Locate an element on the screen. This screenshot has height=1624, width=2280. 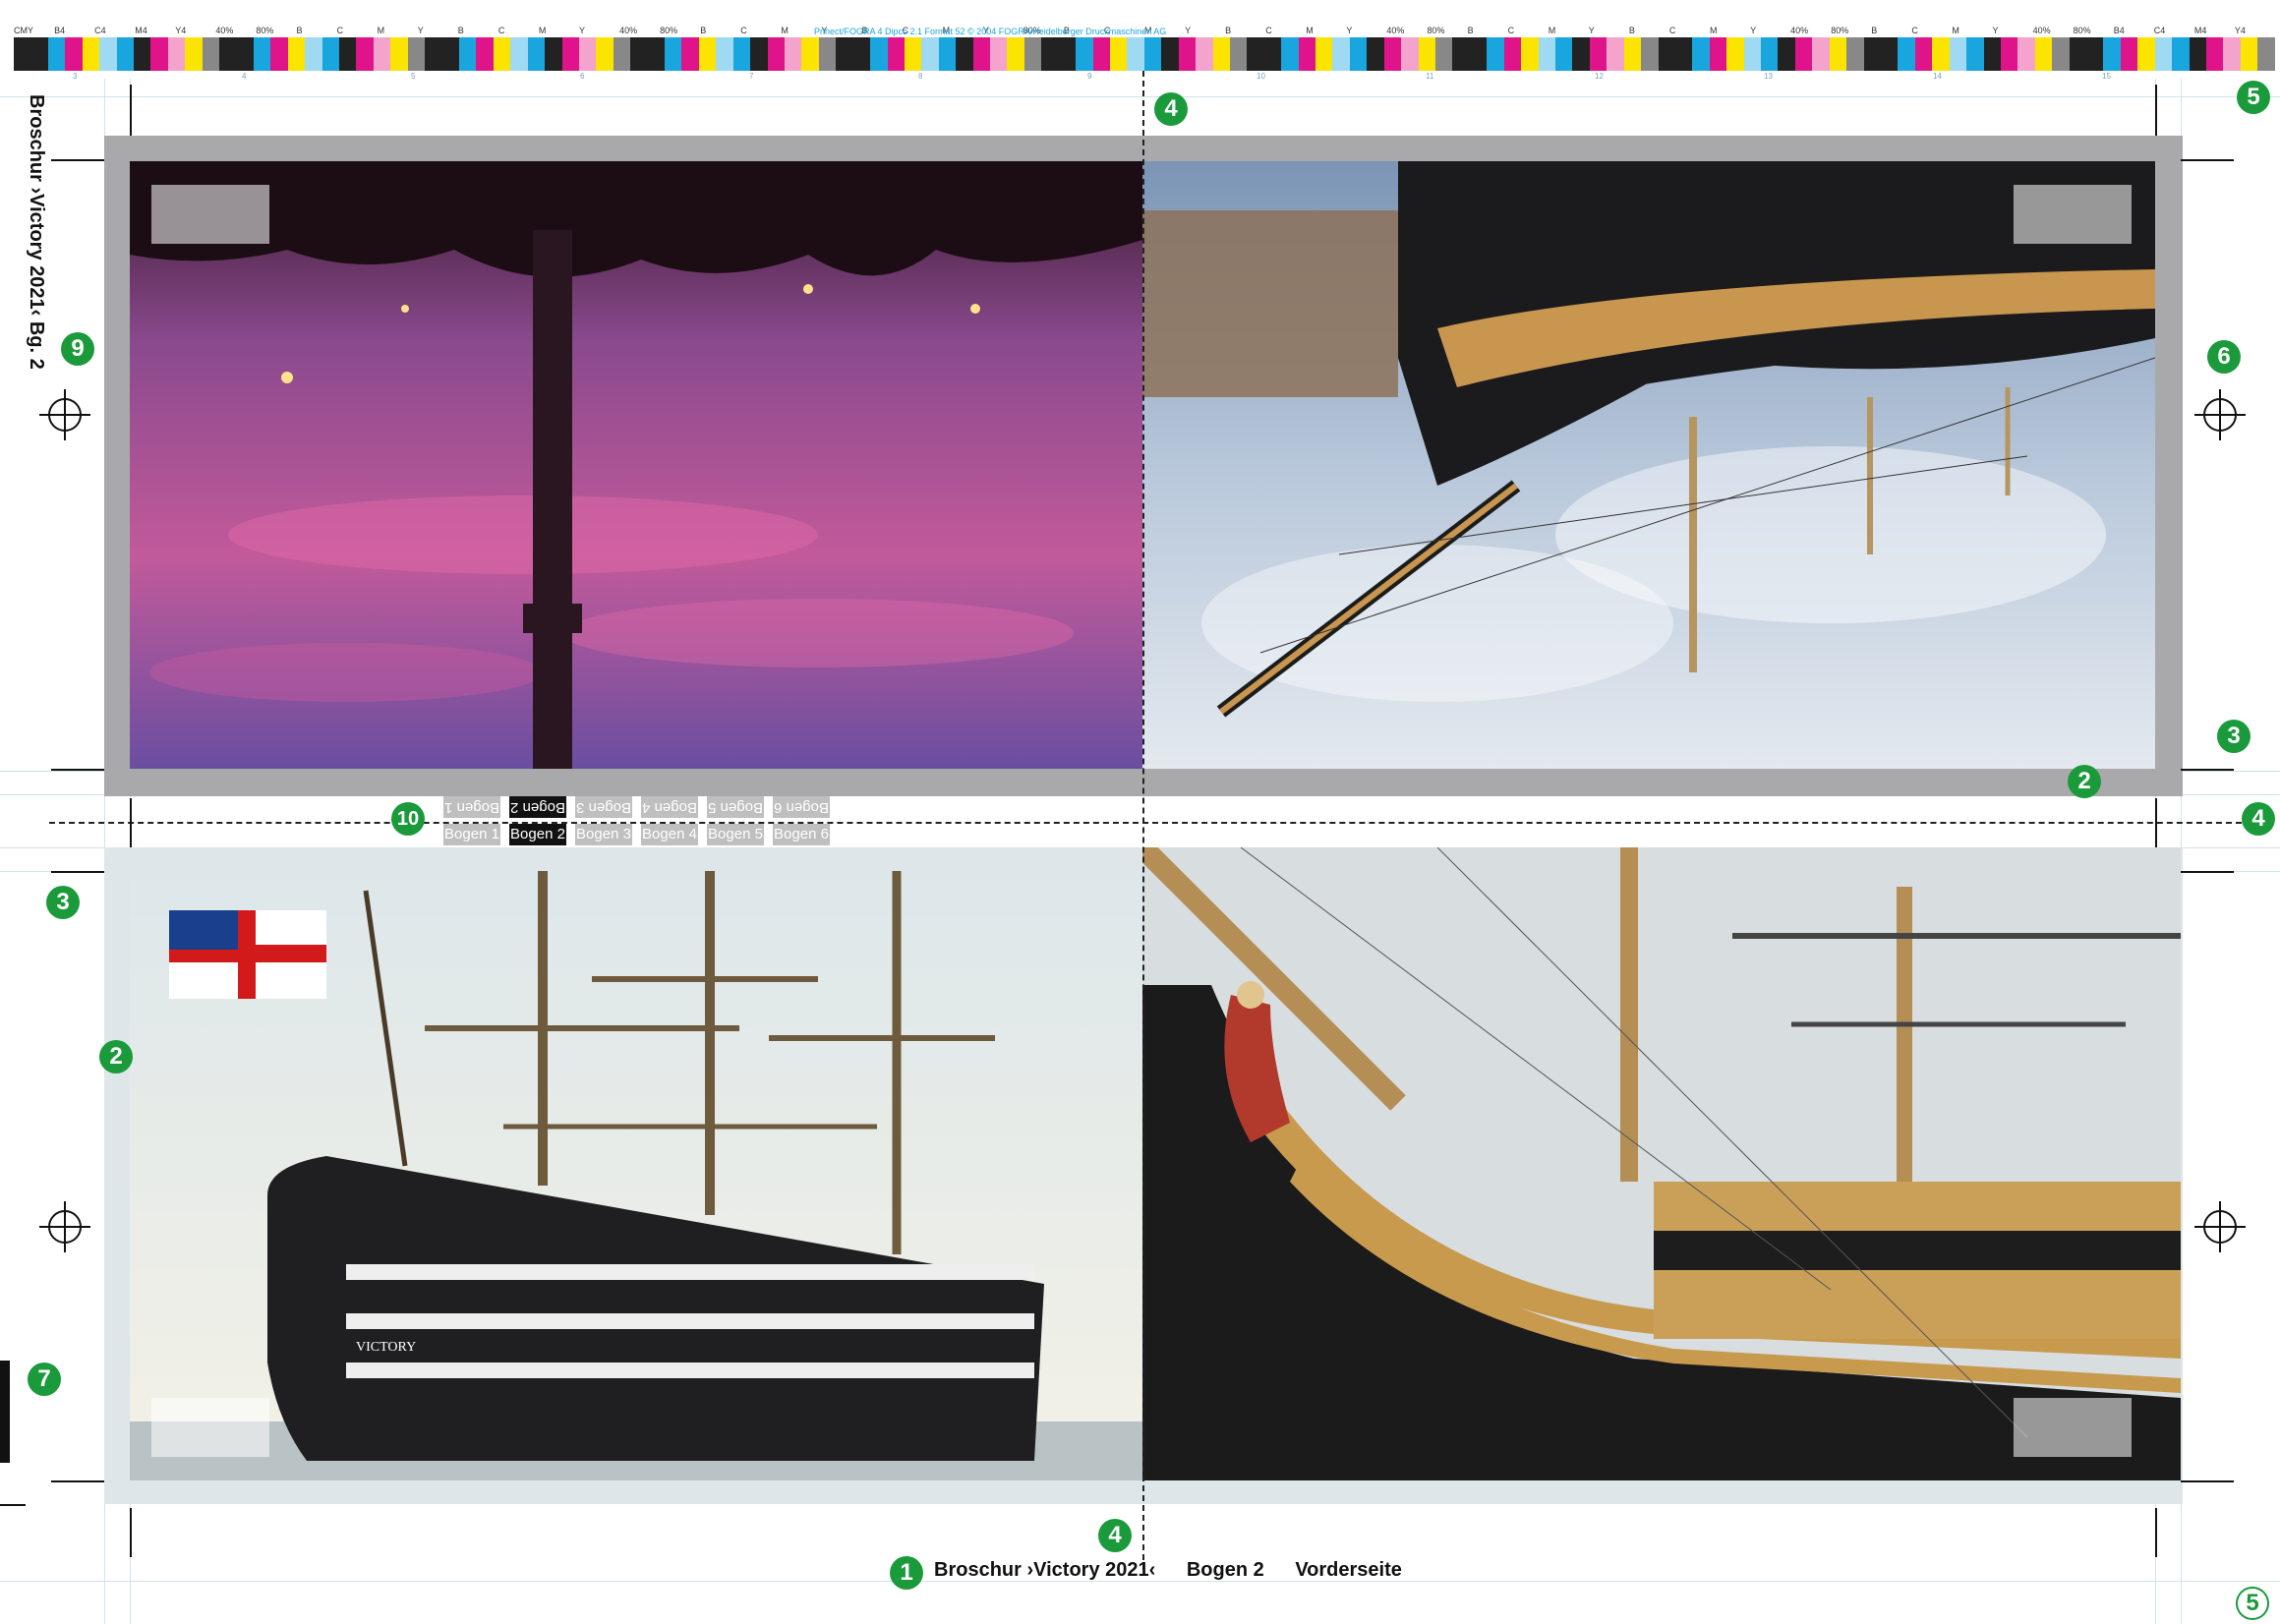
colorbar-zone-number: 5 is located at coordinates (413, 76).